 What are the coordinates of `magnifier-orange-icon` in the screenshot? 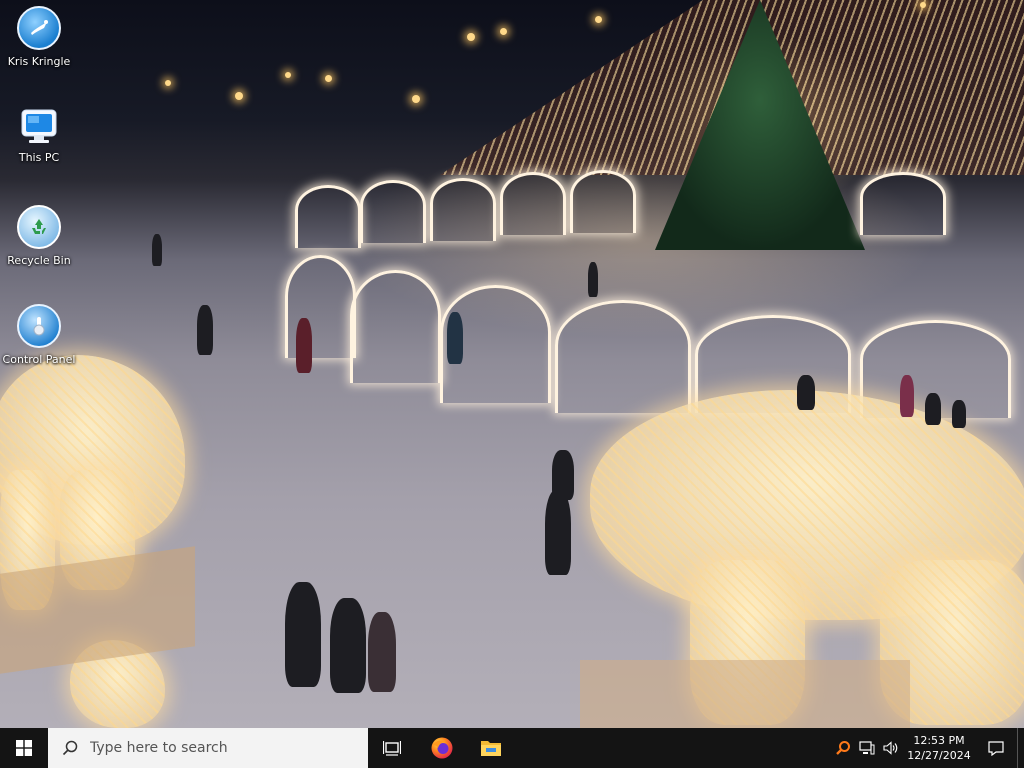 It's located at (843, 748).